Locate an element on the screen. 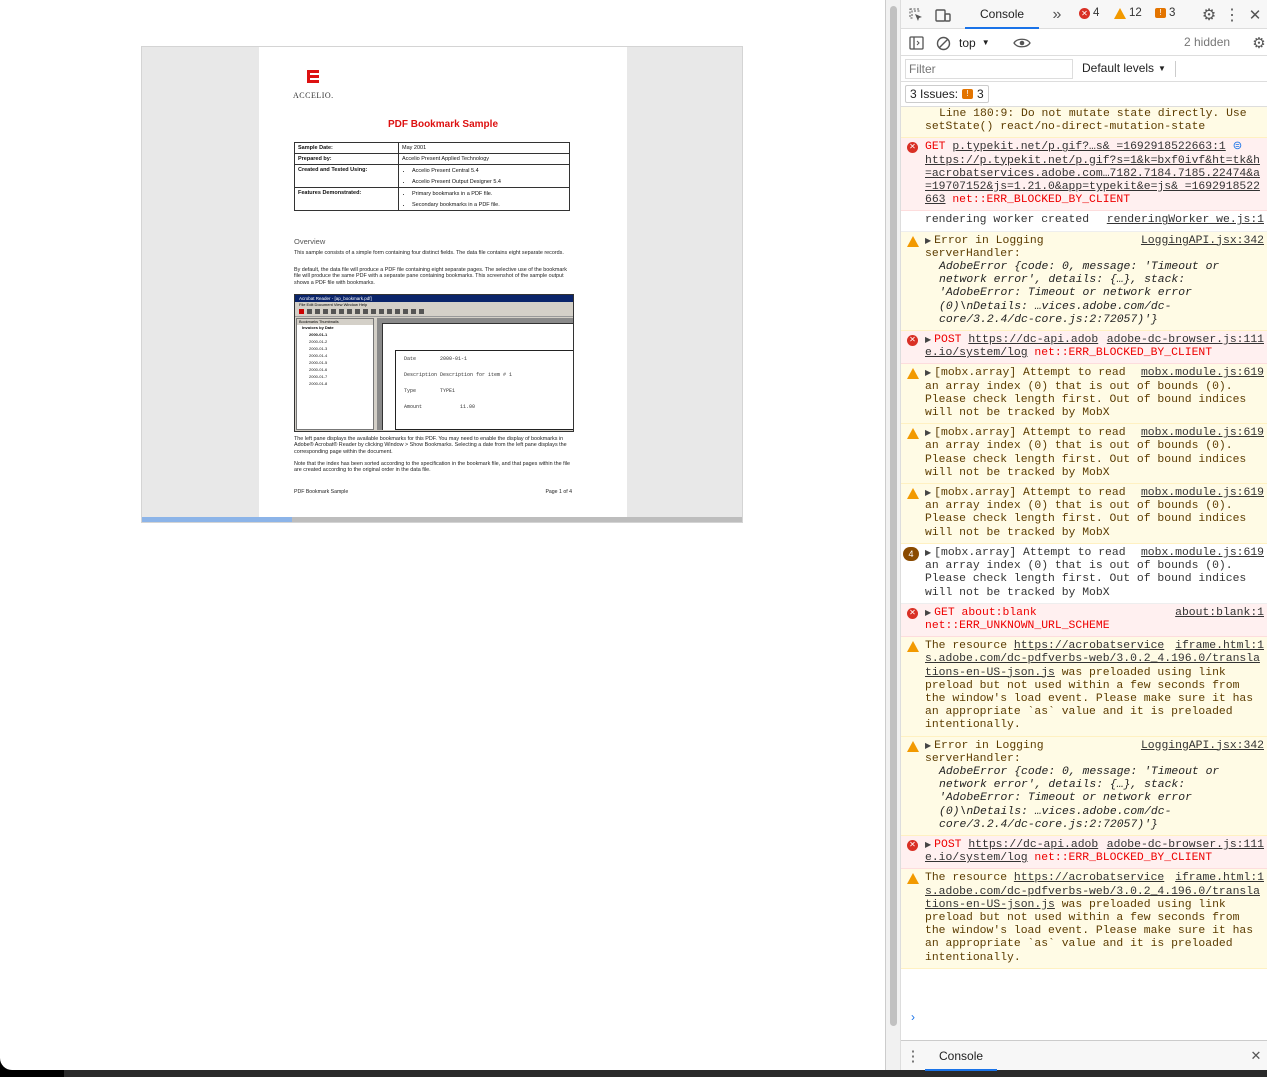  form-label: Date is located at coordinates (410, 359).